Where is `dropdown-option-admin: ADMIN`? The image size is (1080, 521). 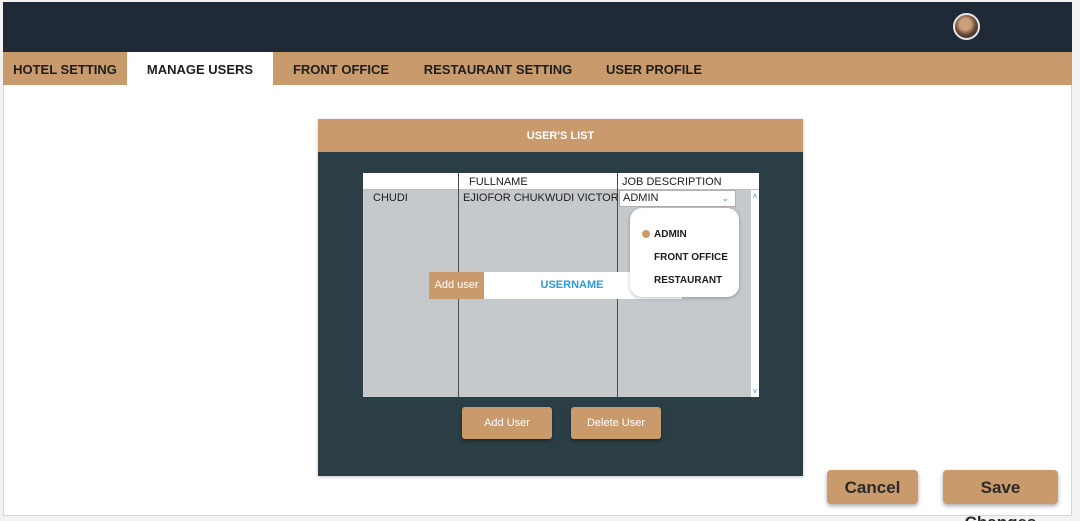 dropdown-option-admin: ADMIN is located at coordinates (670, 234).